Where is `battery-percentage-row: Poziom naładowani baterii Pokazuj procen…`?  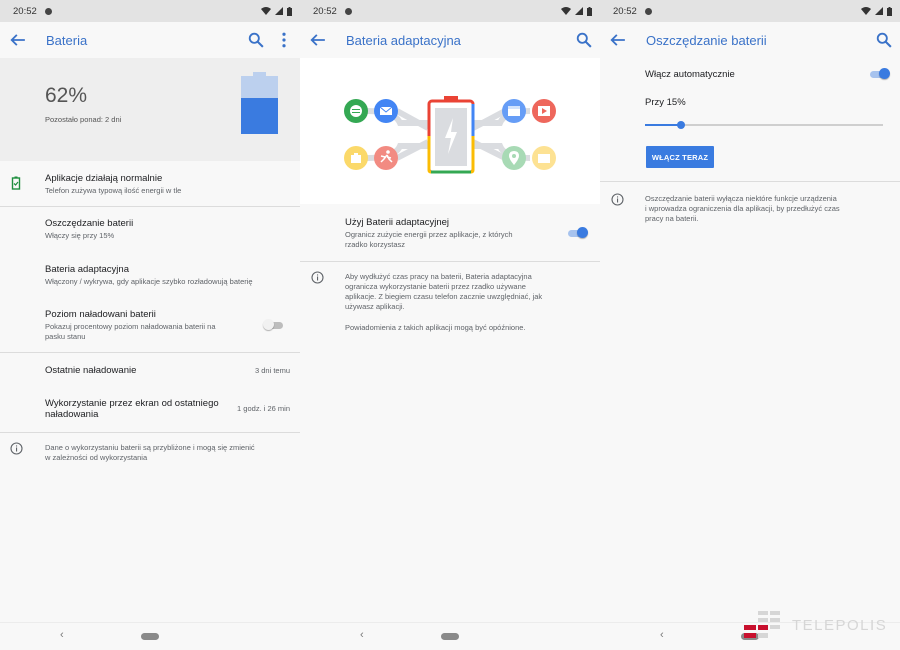
battery-percentage-row: Poziom naładowani baterii Pokazuj procen… is located at coordinates (150, 326).